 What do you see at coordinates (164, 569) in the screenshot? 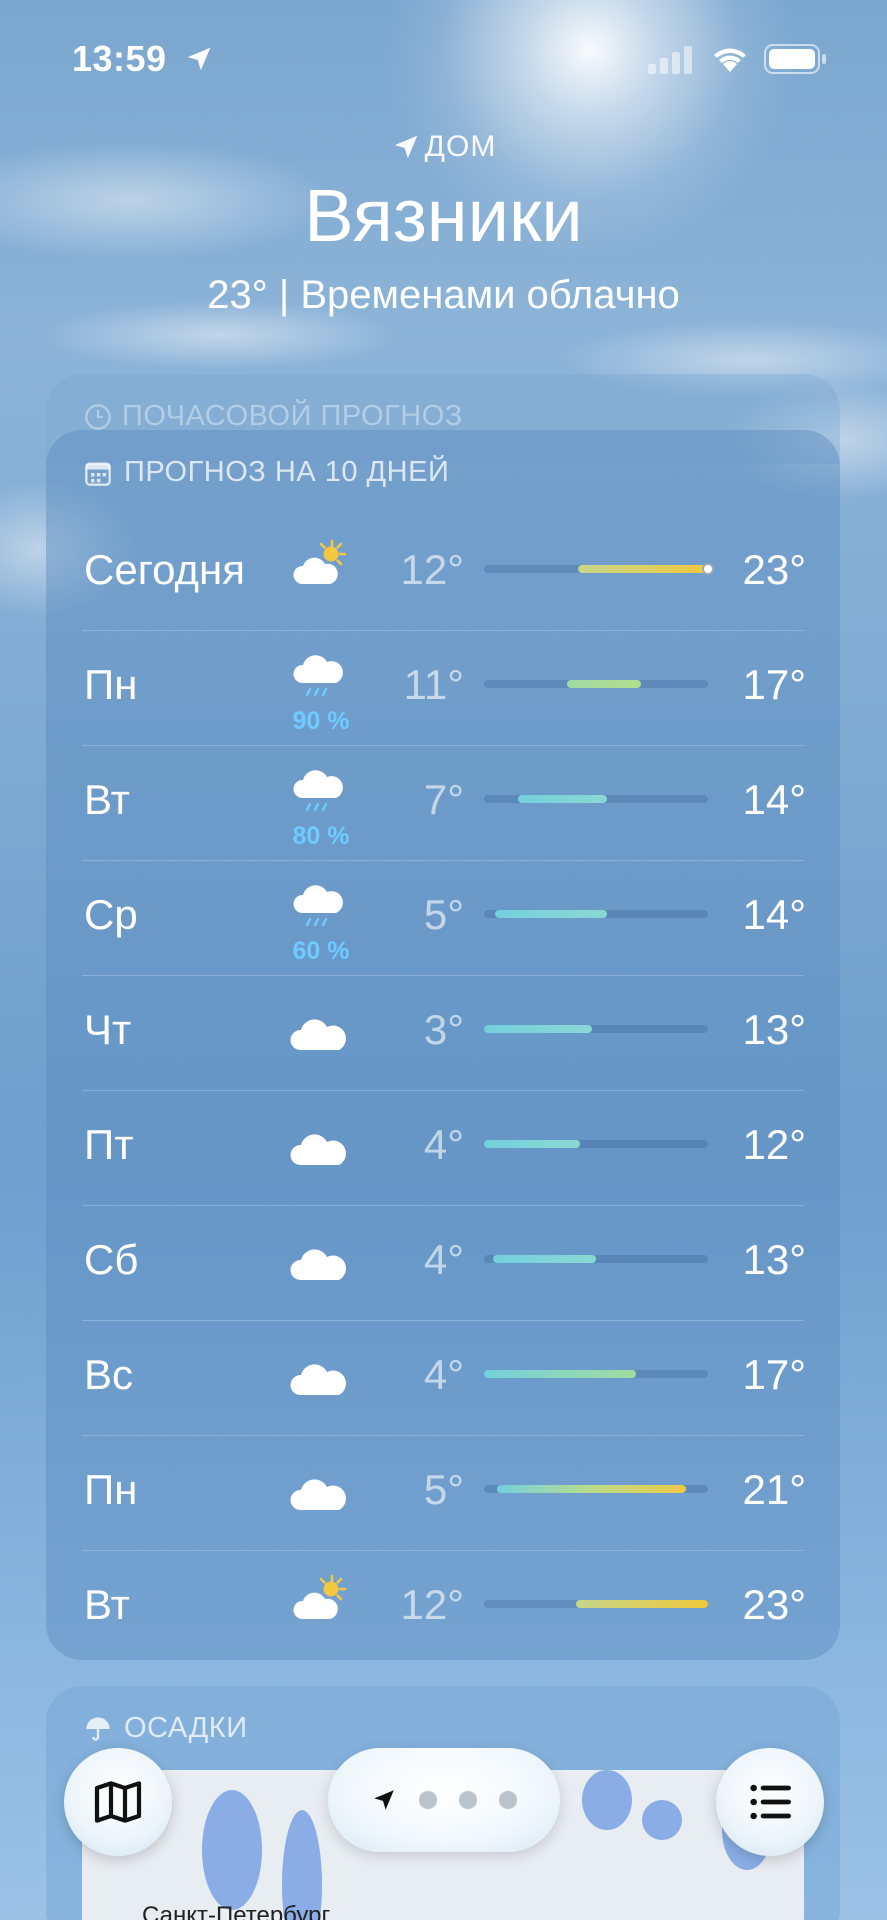
I see `day-label: Сегодня` at bounding box center [164, 569].